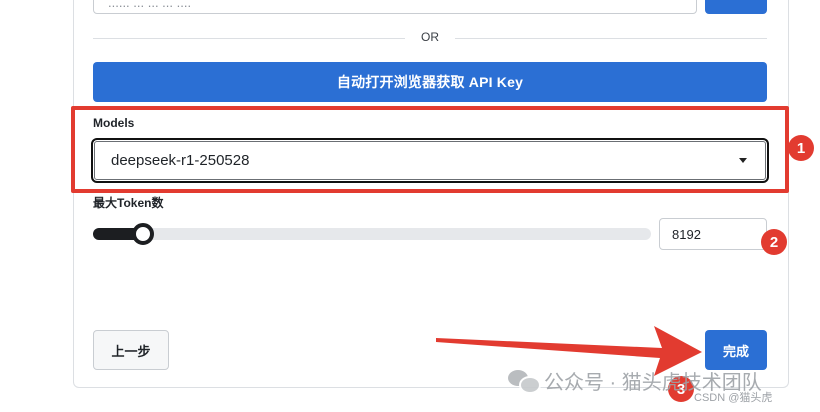 This screenshot has height=412, width=820. Describe the element at coordinates (143, 234) in the screenshot. I see `slider-thumb` at that location.